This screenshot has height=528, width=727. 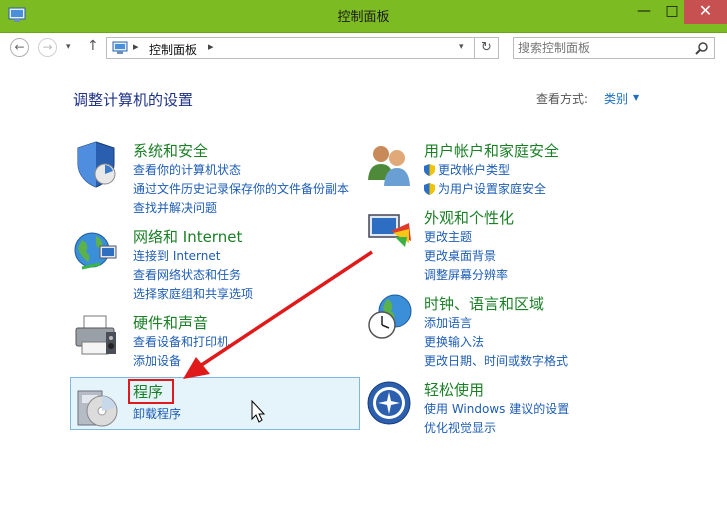 What do you see at coordinates (389, 230) in the screenshot?
I see `appearance-icon` at bounding box center [389, 230].